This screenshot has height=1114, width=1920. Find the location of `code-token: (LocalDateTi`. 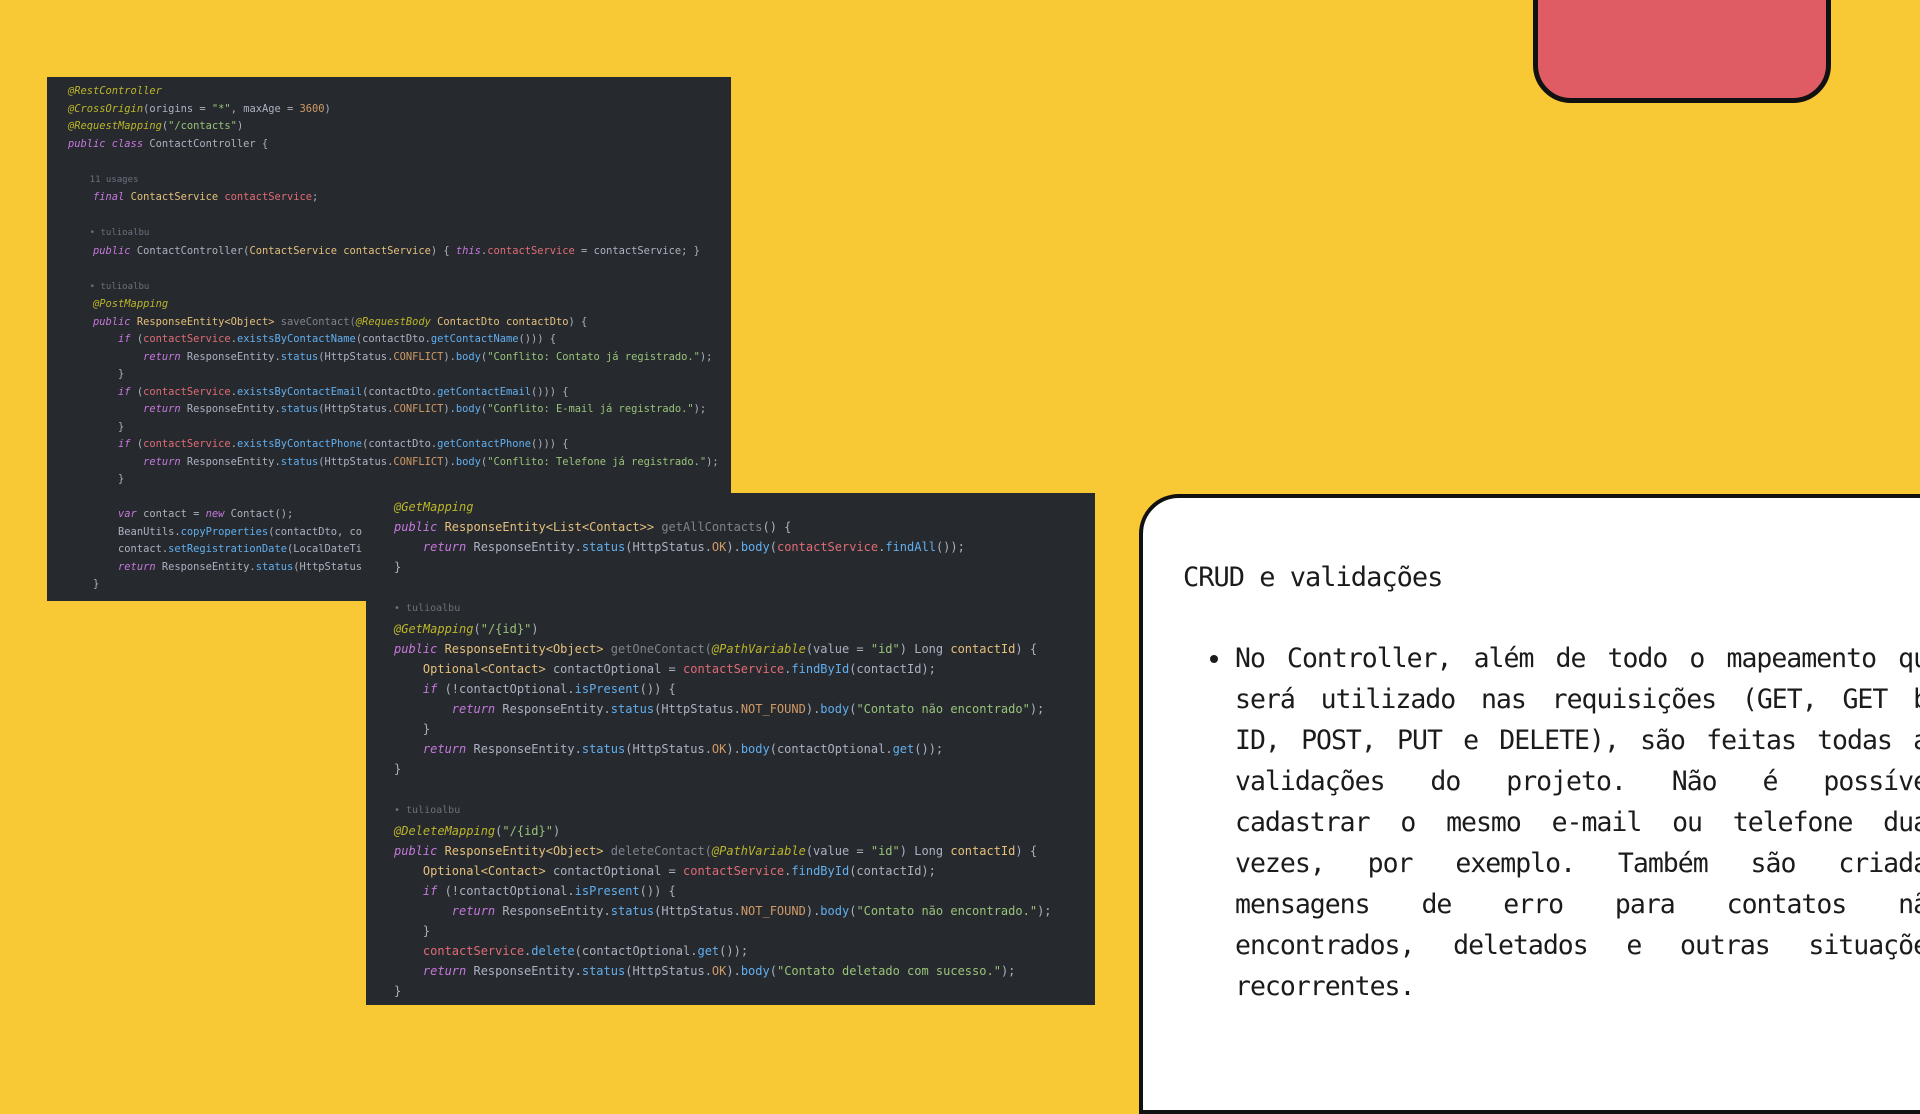

code-token: (LocalDateTi is located at coordinates (324, 549).